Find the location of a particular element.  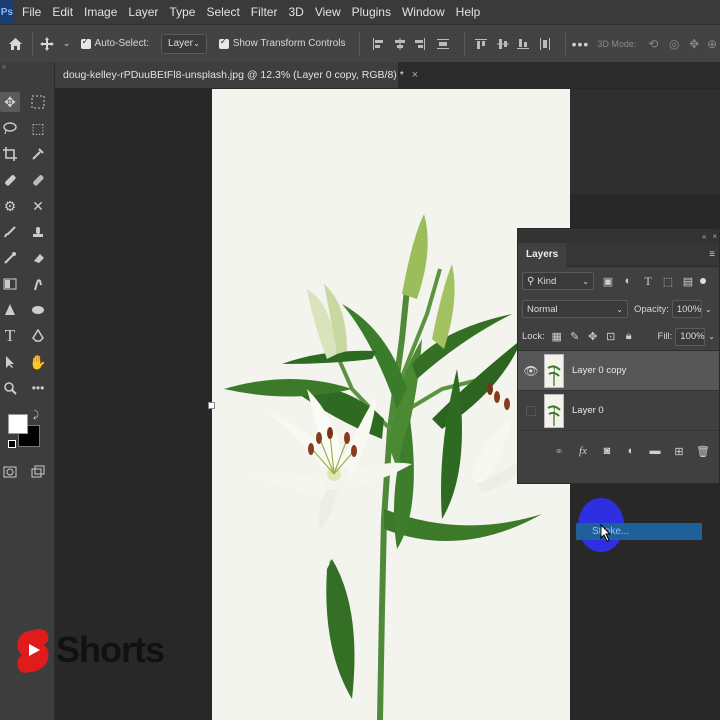

eyedropper-tool-icon is located at coordinates (38, 154).